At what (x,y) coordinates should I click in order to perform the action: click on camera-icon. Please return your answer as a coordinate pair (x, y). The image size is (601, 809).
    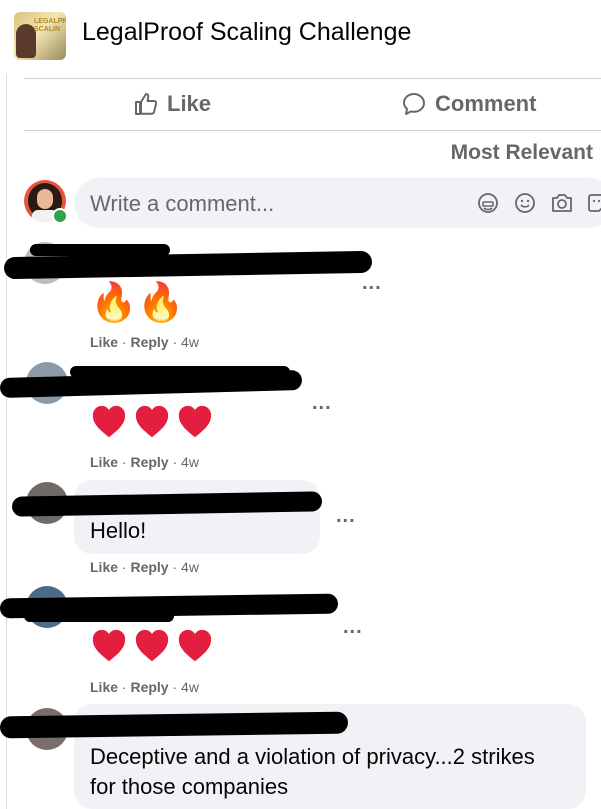
    Looking at the image, I should click on (562, 203).